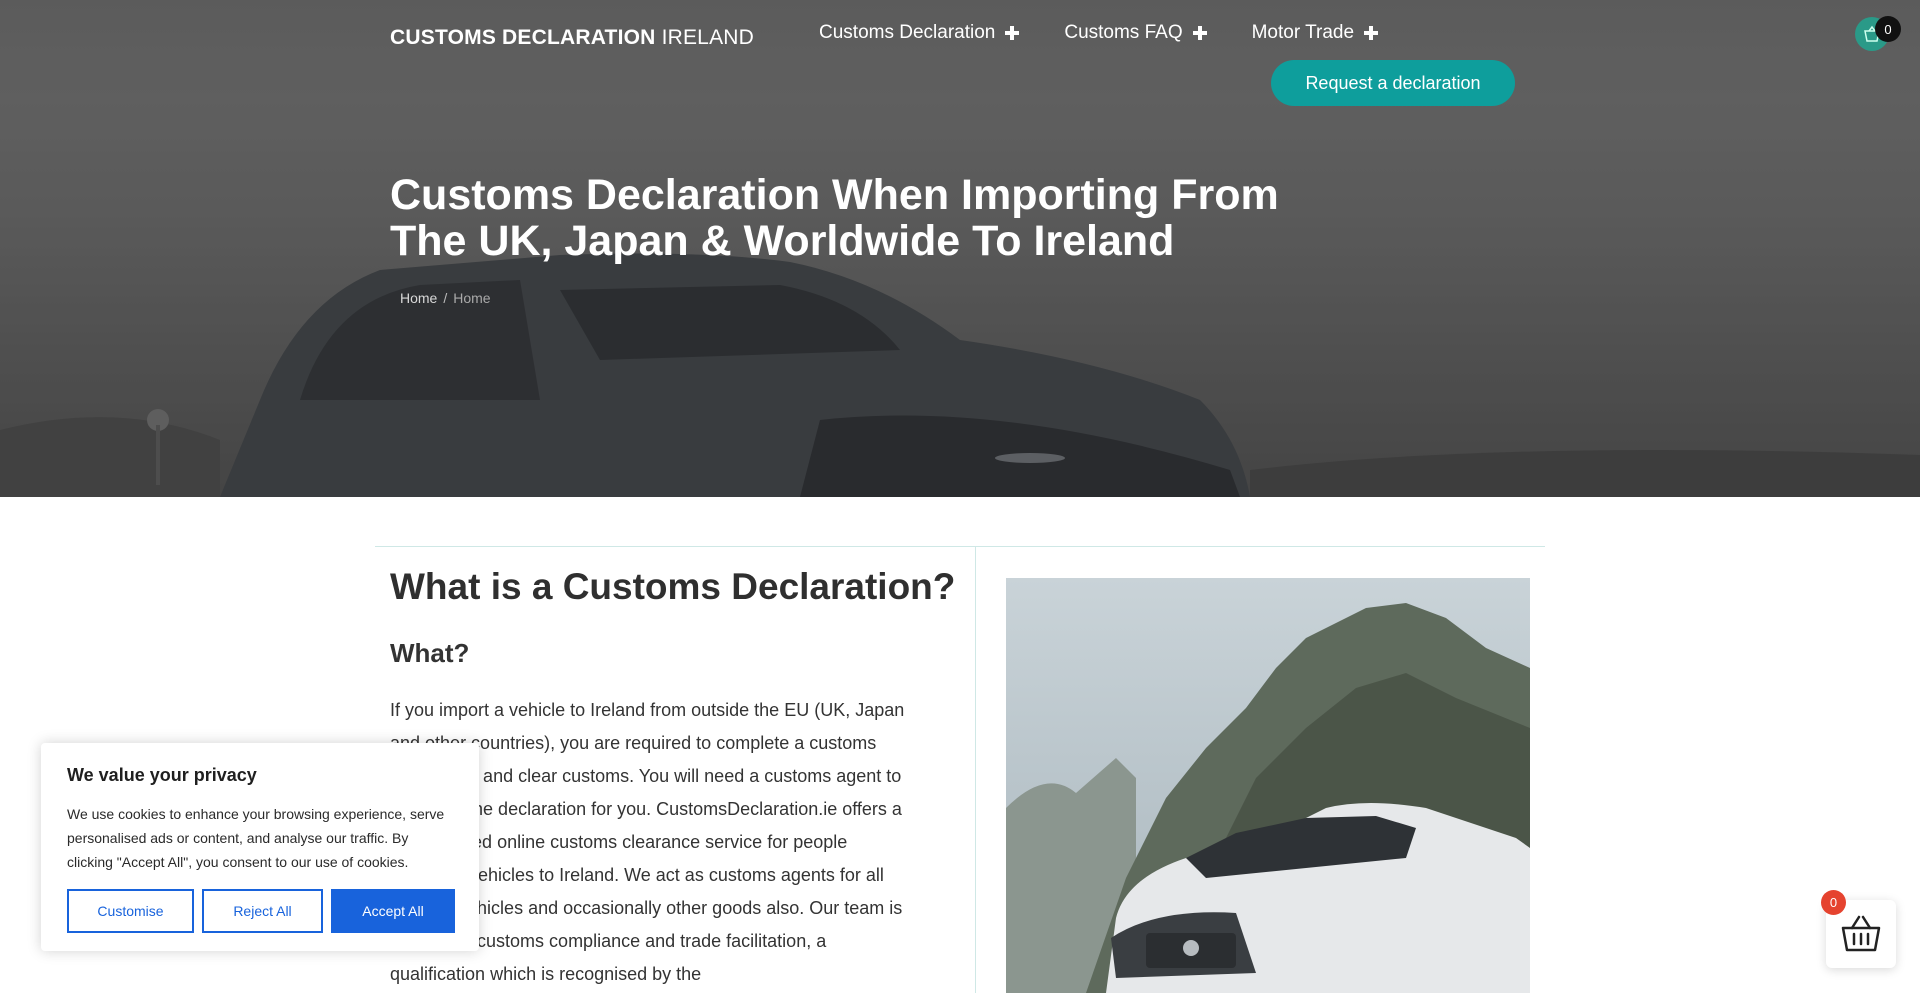 This screenshot has width=1920, height=993. I want to click on photo-image, so click(1268, 785).